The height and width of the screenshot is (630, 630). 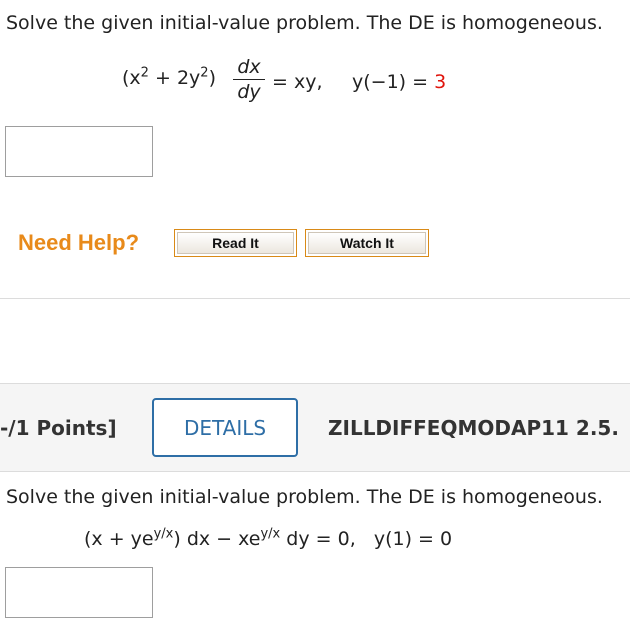 I want to click on eq-fraction: dx dy, so click(x=249, y=79).